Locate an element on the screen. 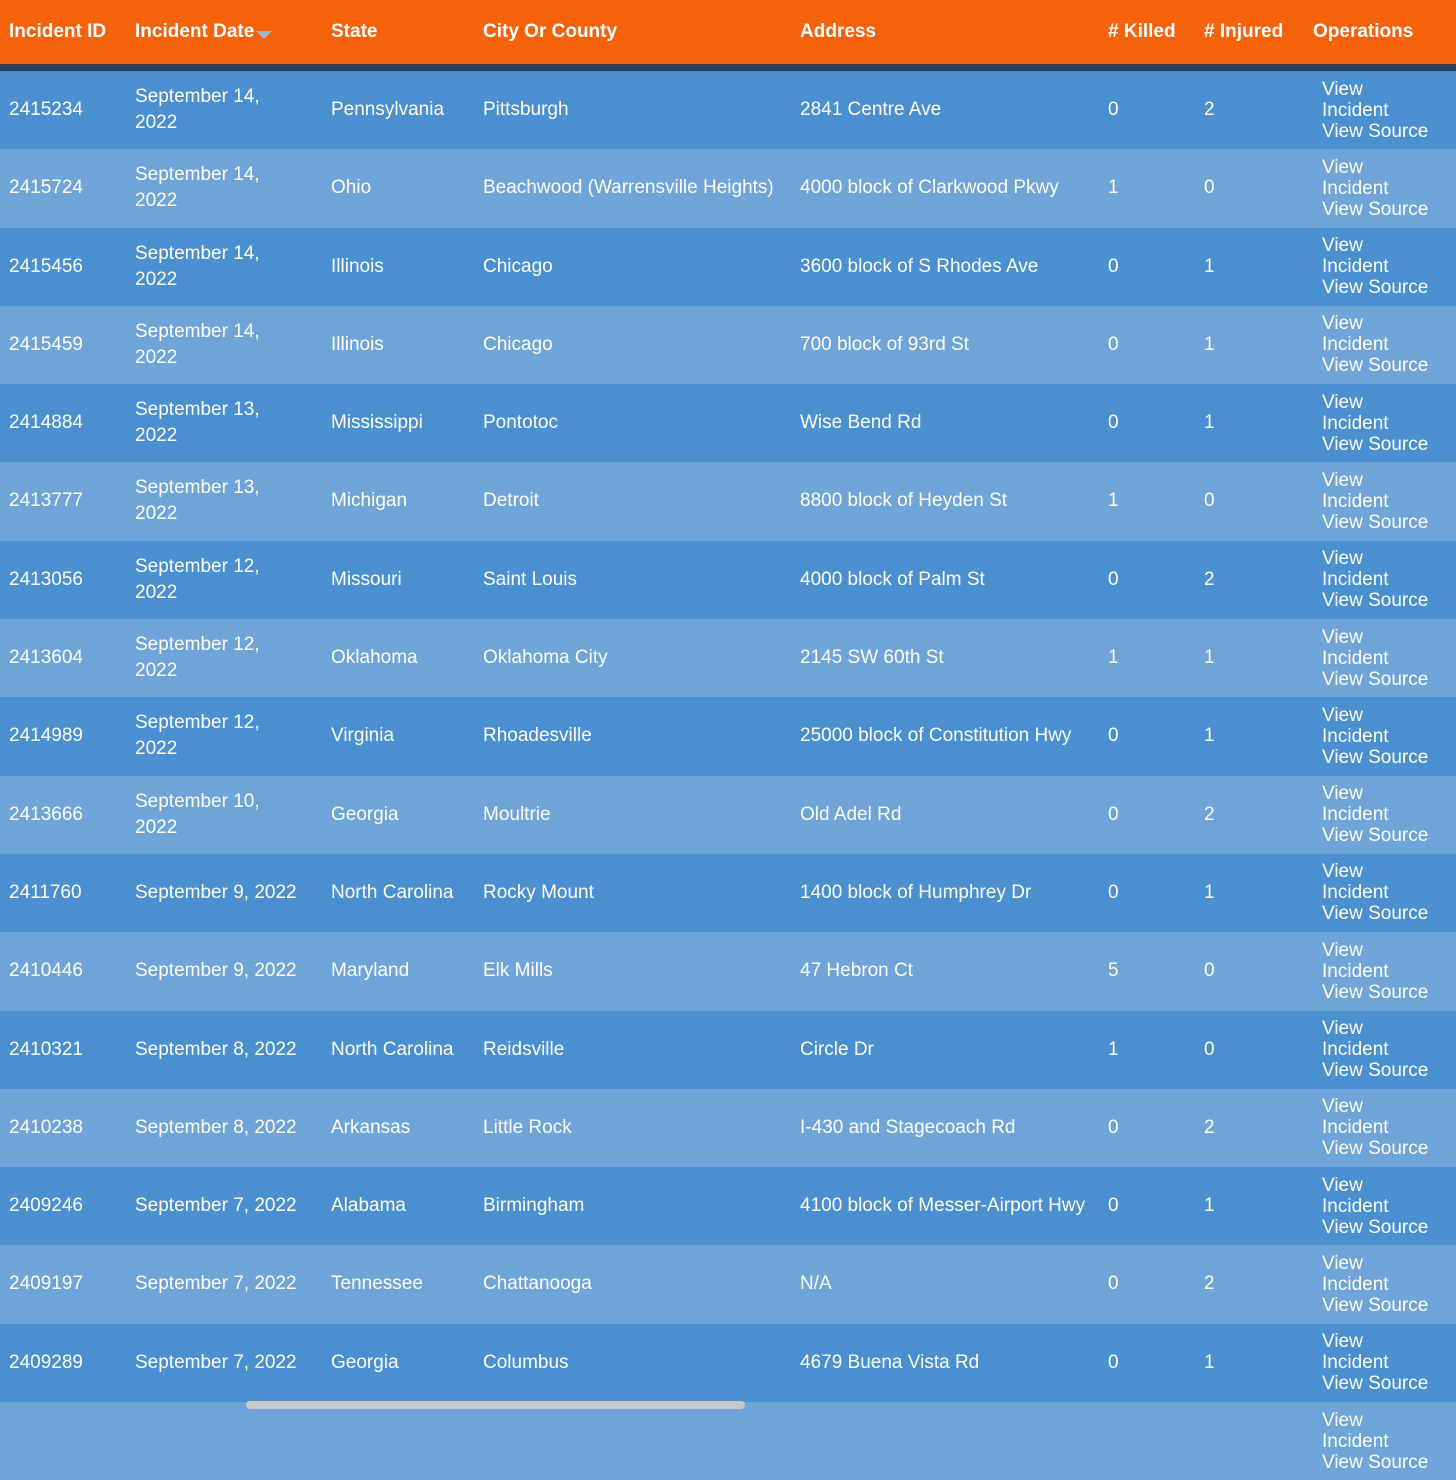  header-incident-date: Incident Date is located at coordinates (225, 32).